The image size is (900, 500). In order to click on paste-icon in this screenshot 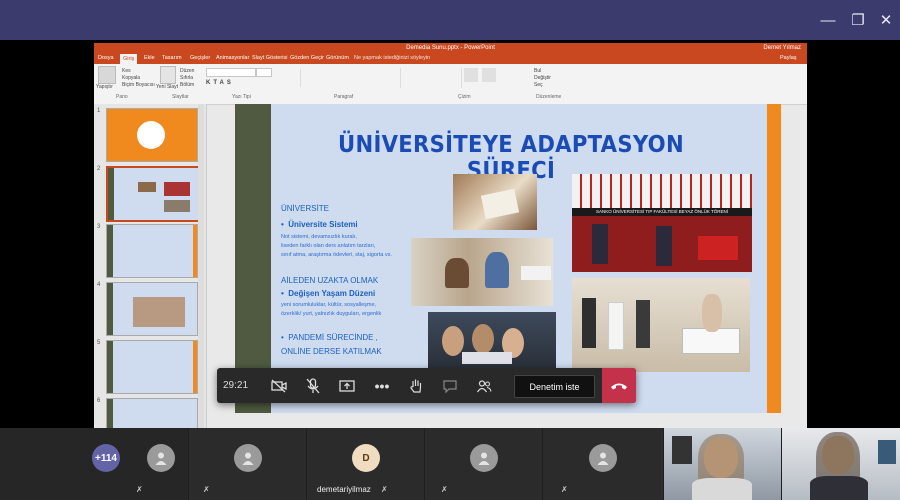, I will do `click(107, 75)`.